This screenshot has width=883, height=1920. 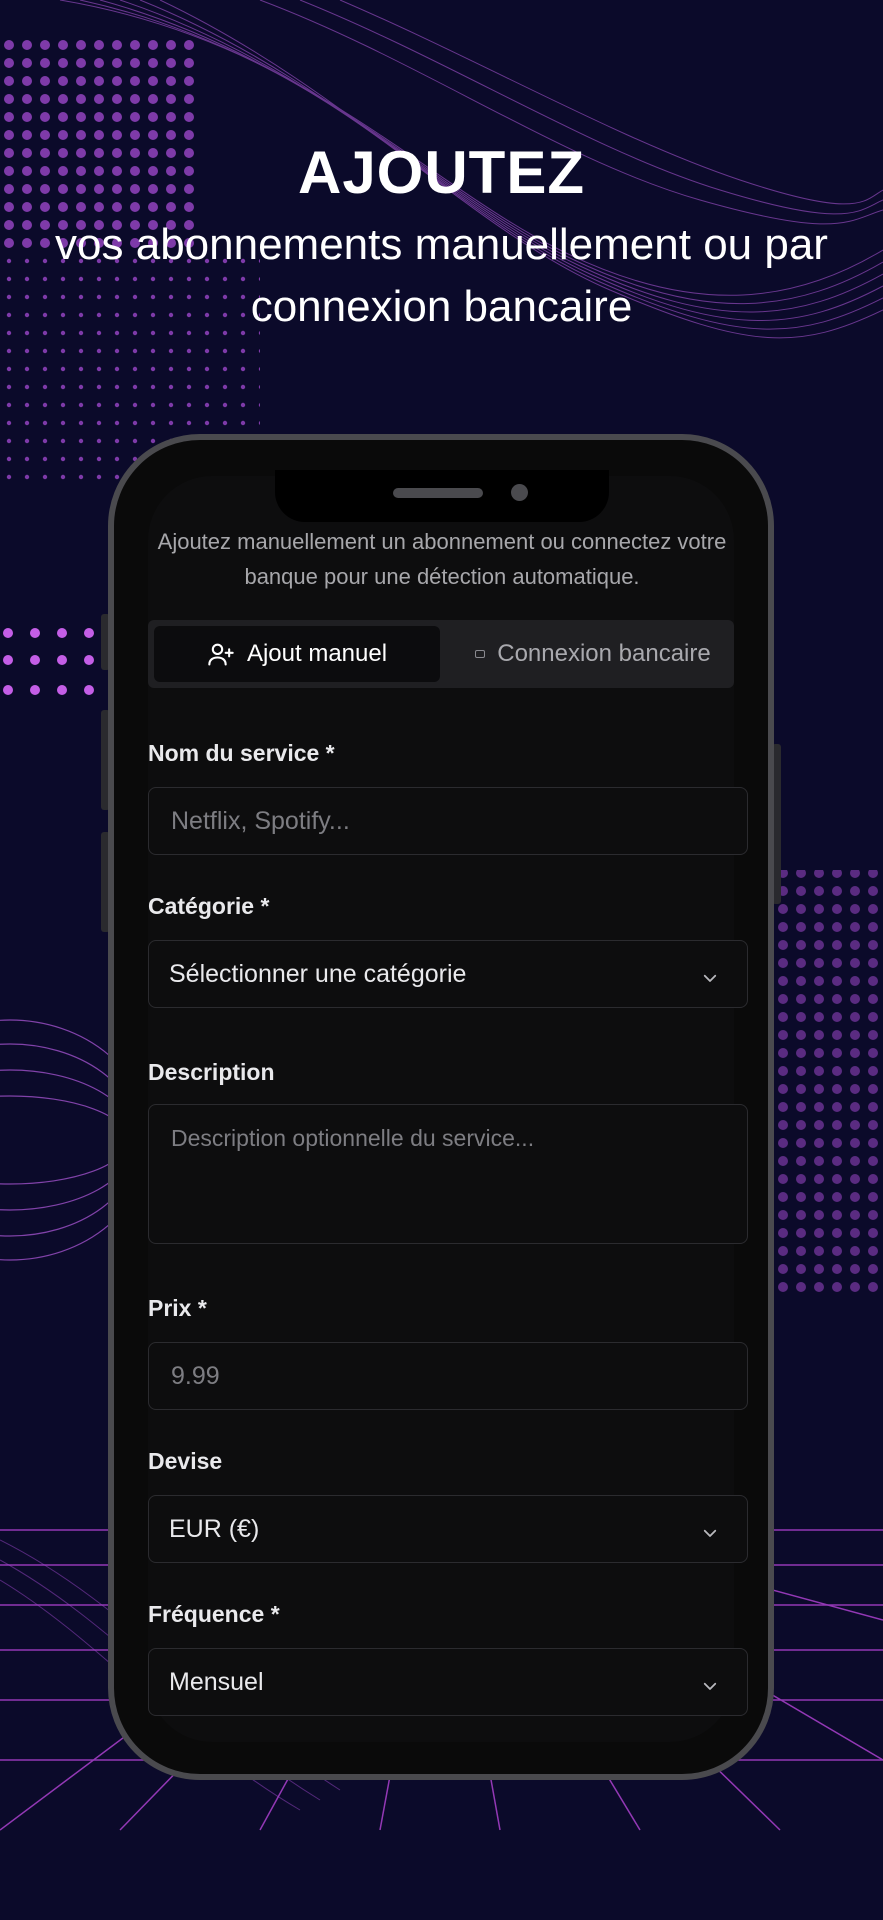 What do you see at coordinates (211, 1072) in the screenshot?
I see `description-label: Description` at bounding box center [211, 1072].